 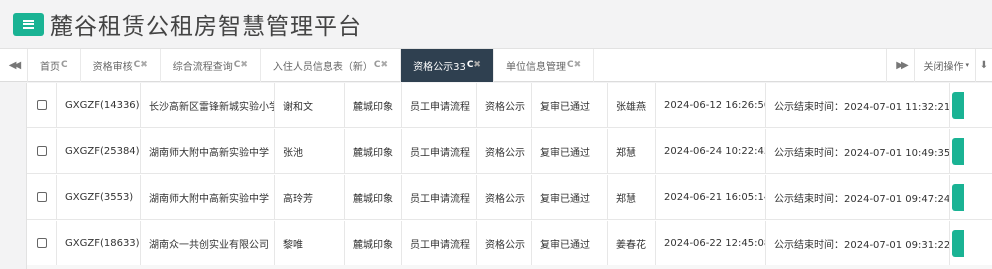 I want to click on tab-resident-info: 入住人员信息表（新） C✖, so click(x=331, y=65).